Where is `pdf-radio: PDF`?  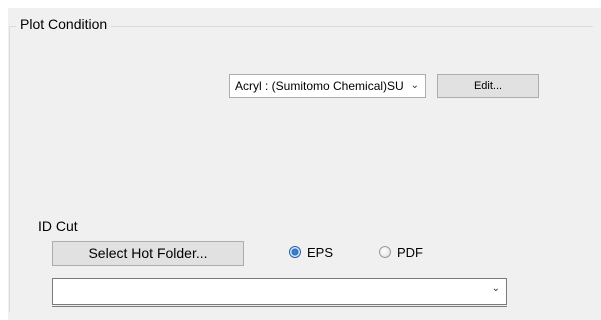 pdf-radio: PDF is located at coordinates (401, 252).